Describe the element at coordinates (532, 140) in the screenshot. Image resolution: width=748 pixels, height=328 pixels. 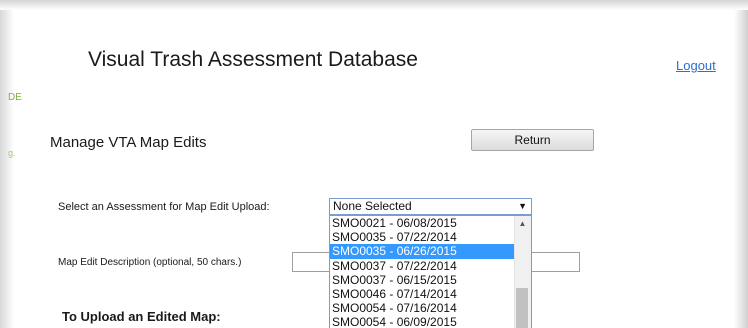
I see `return-button: Return` at that location.